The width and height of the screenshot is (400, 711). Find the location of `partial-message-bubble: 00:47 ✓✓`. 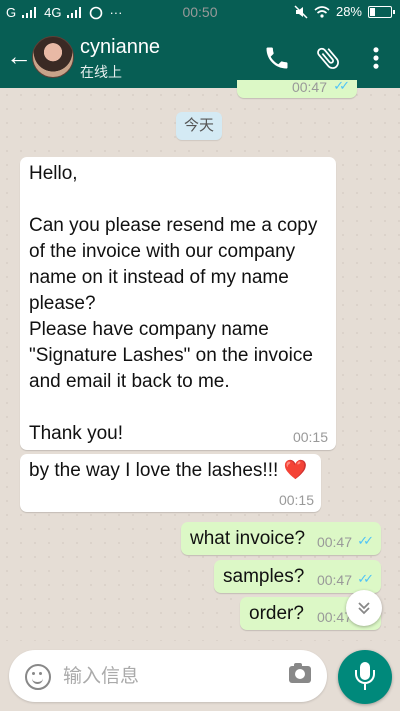

partial-message-bubble: 00:47 ✓✓ is located at coordinates (297, 88).